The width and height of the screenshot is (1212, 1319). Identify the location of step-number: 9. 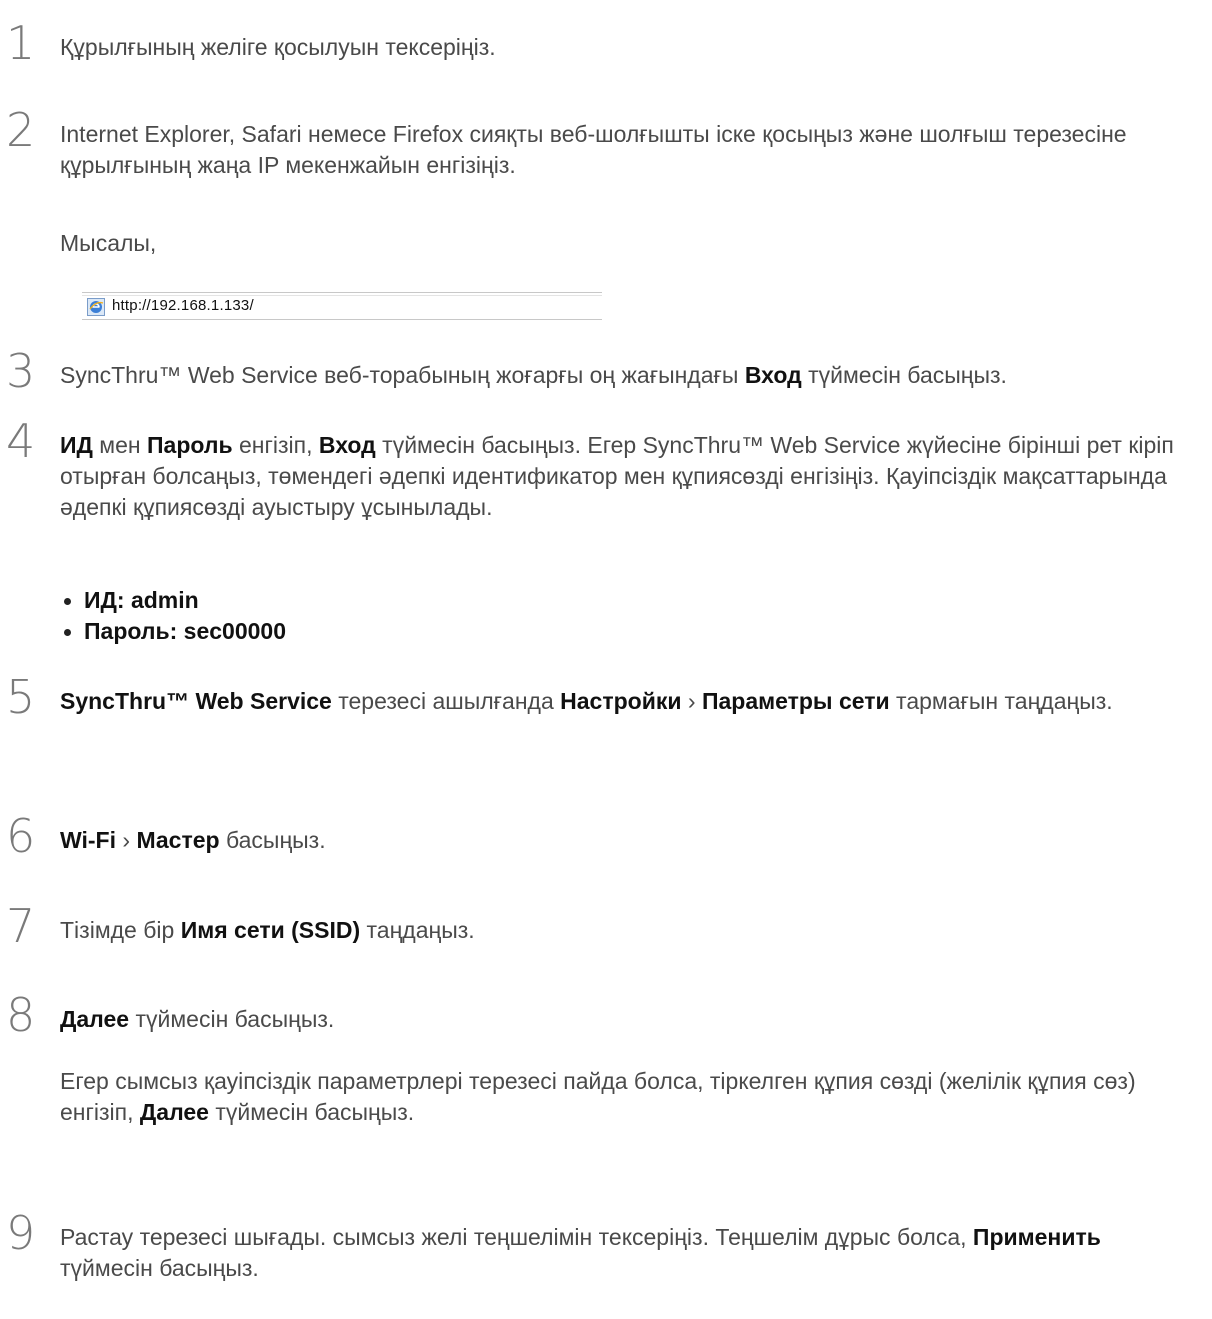
(21, 1233).